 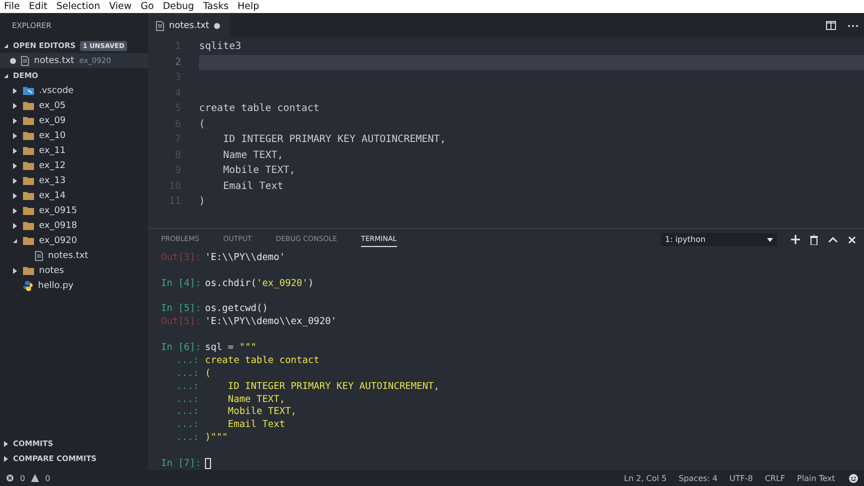 What do you see at coordinates (189, 25) in the screenshot?
I see `editor-tab: notes.txt` at bounding box center [189, 25].